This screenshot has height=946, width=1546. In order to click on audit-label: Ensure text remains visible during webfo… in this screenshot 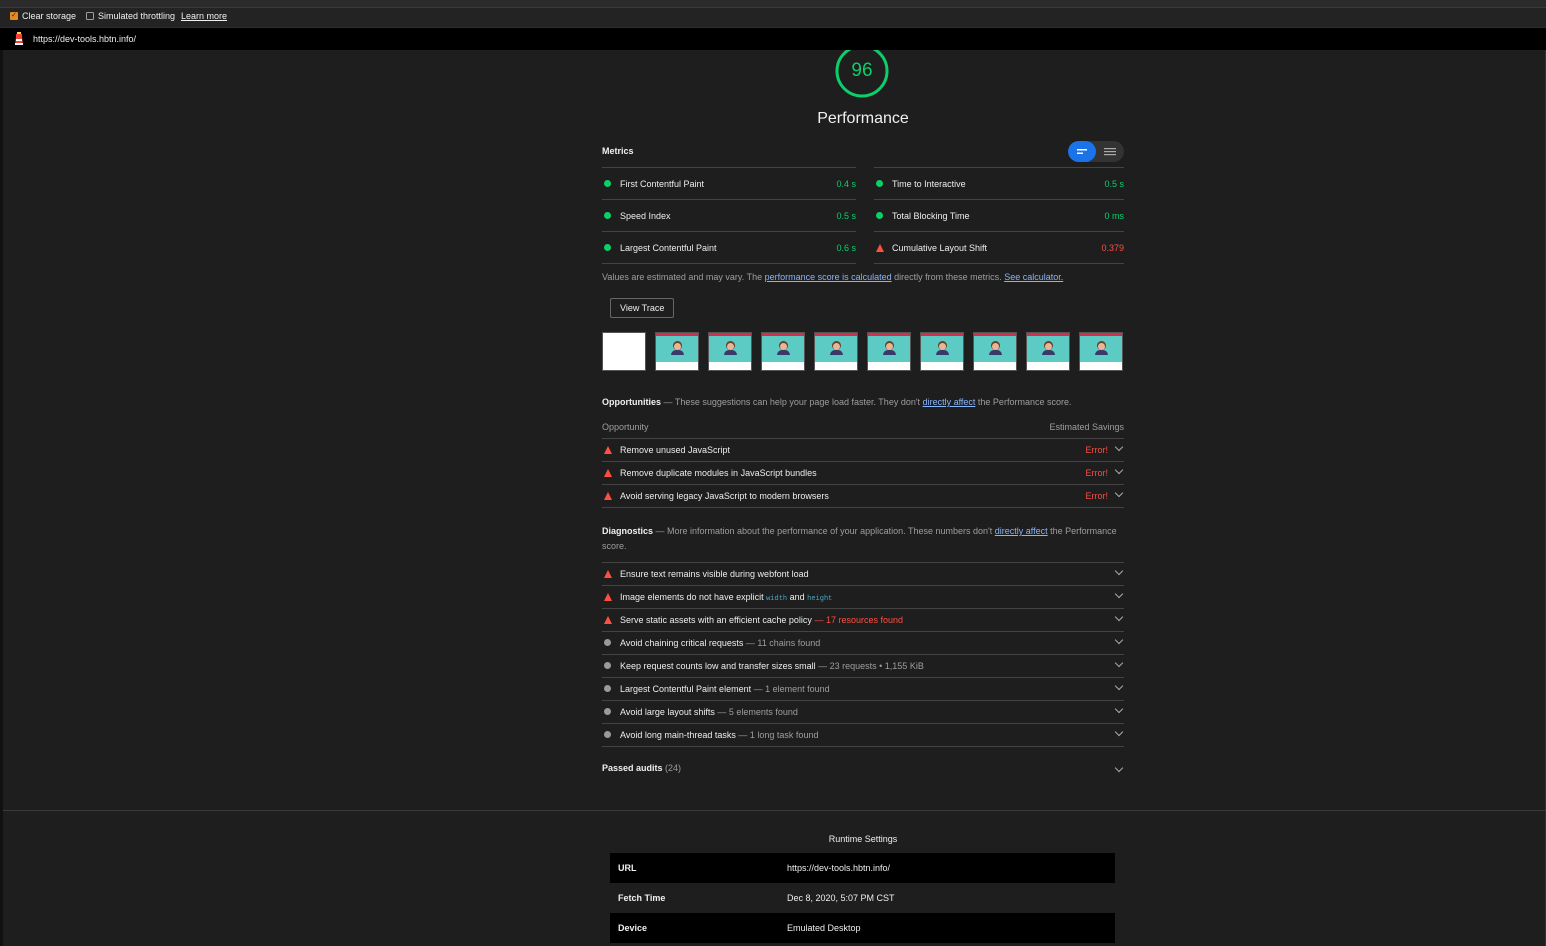, I will do `click(714, 574)`.